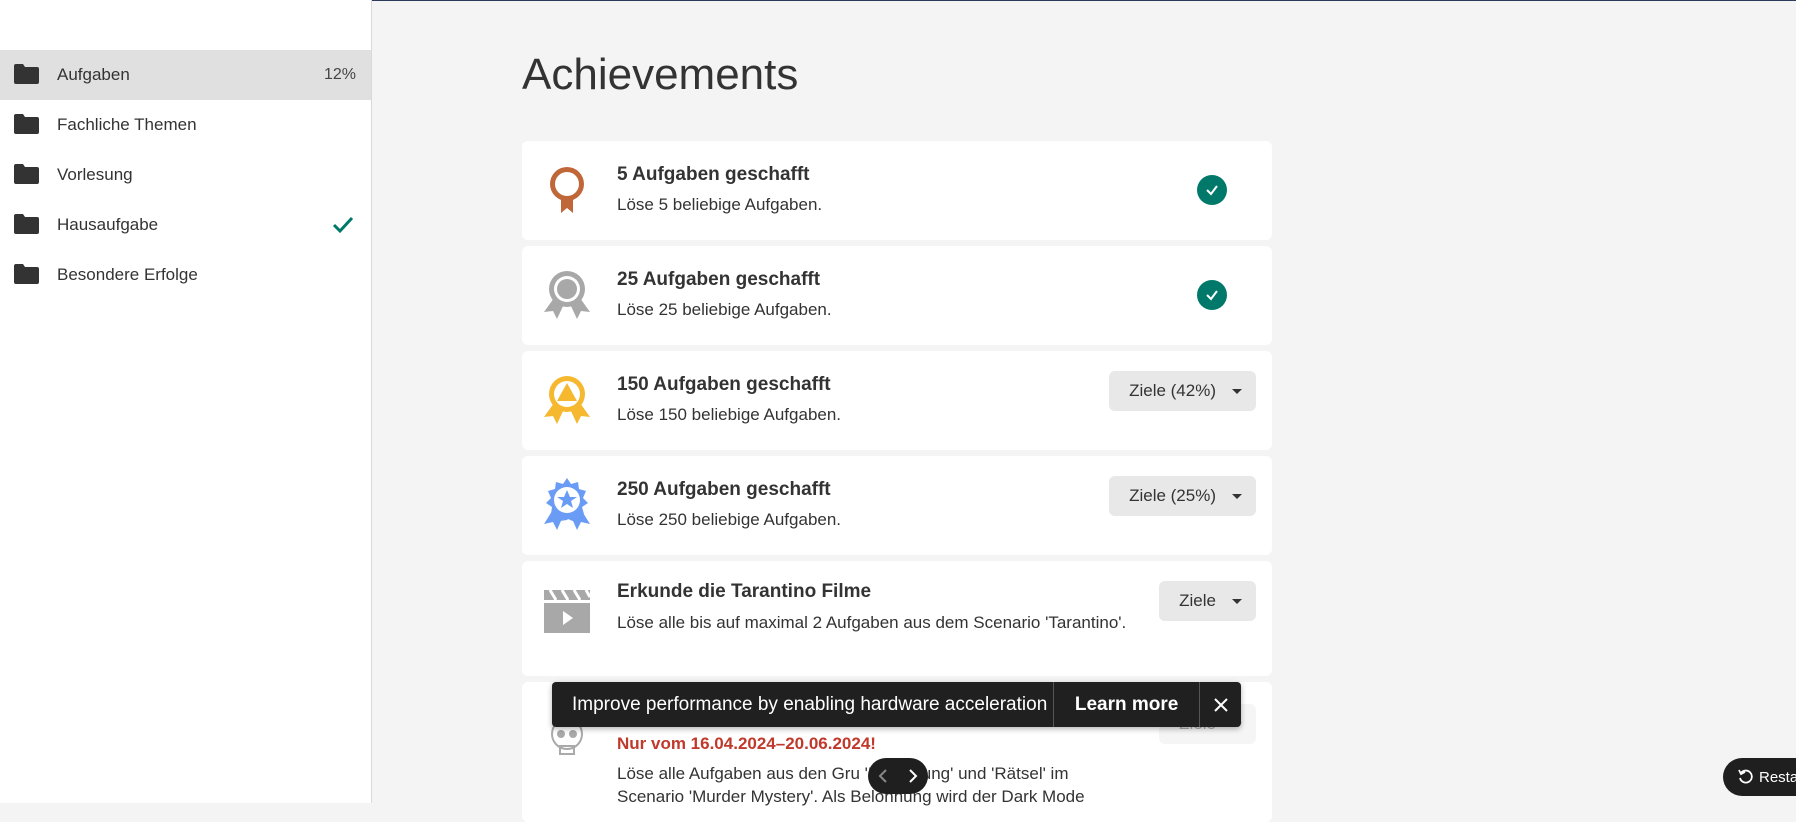  Describe the element at coordinates (95, 174) in the screenshot. I see `sidebar-item-label: Vorlesung` at that location.